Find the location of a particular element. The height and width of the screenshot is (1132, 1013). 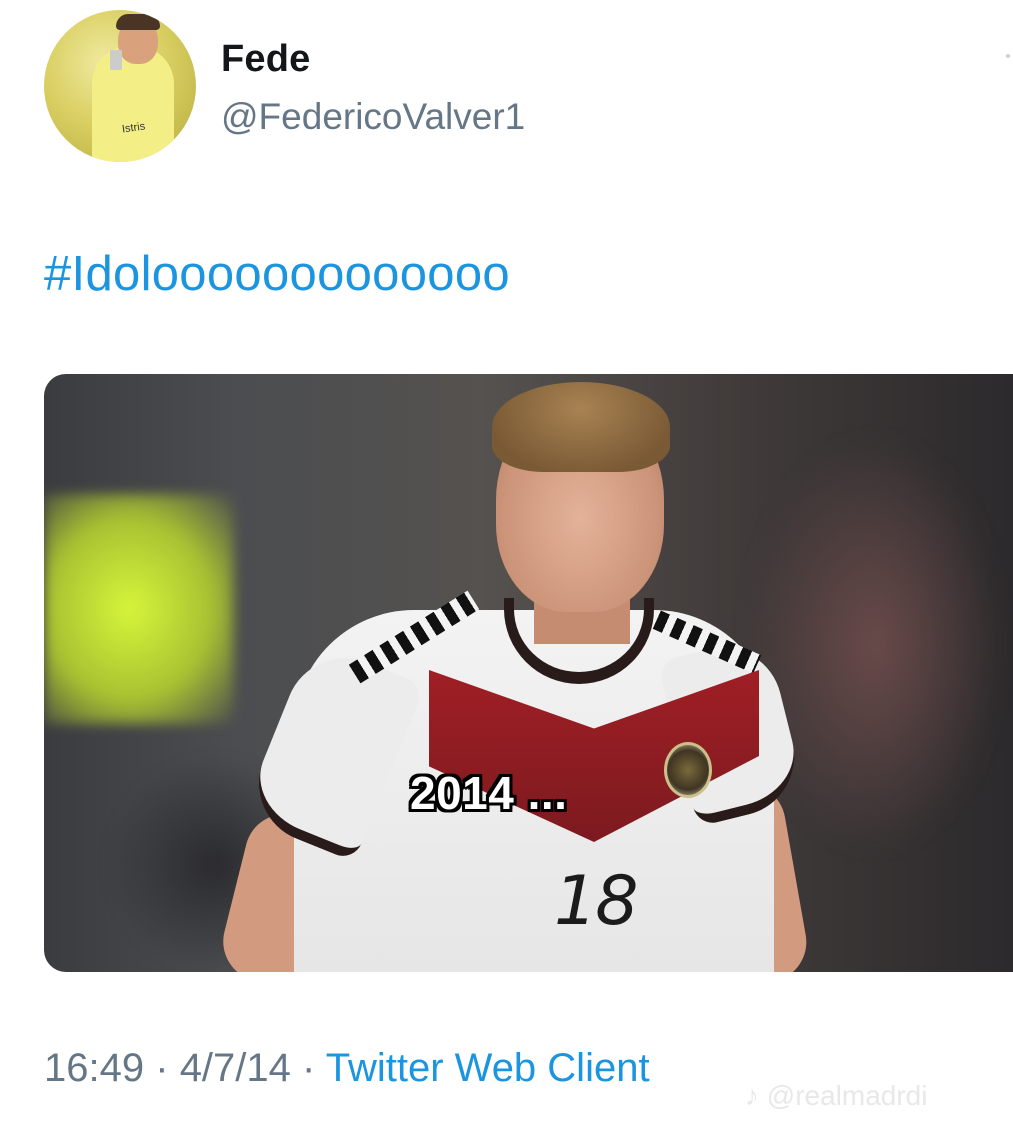

author-name: Fede is located at coordinates (266, 59).